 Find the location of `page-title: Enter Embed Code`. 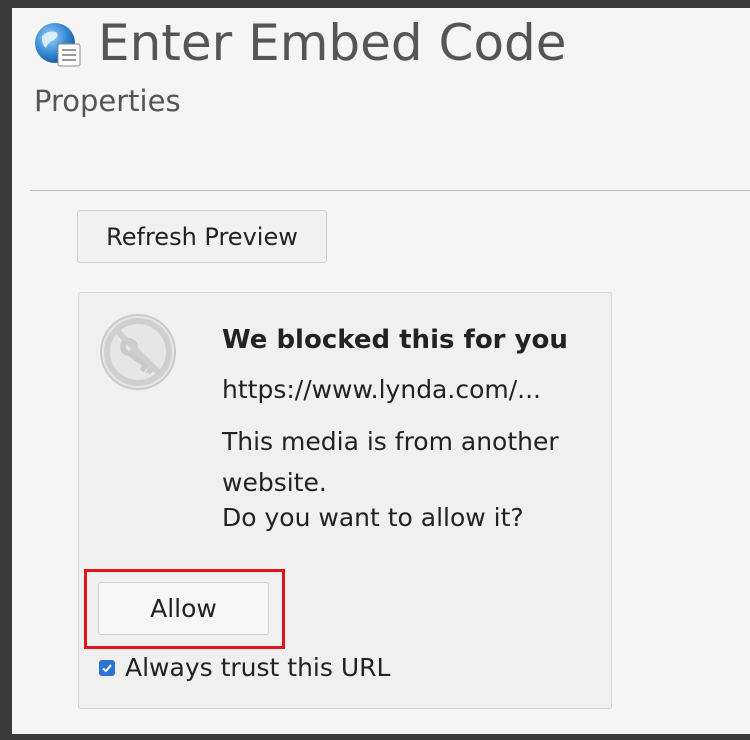

page-title: Enter Embed Code is located at coordinates (332, 43).